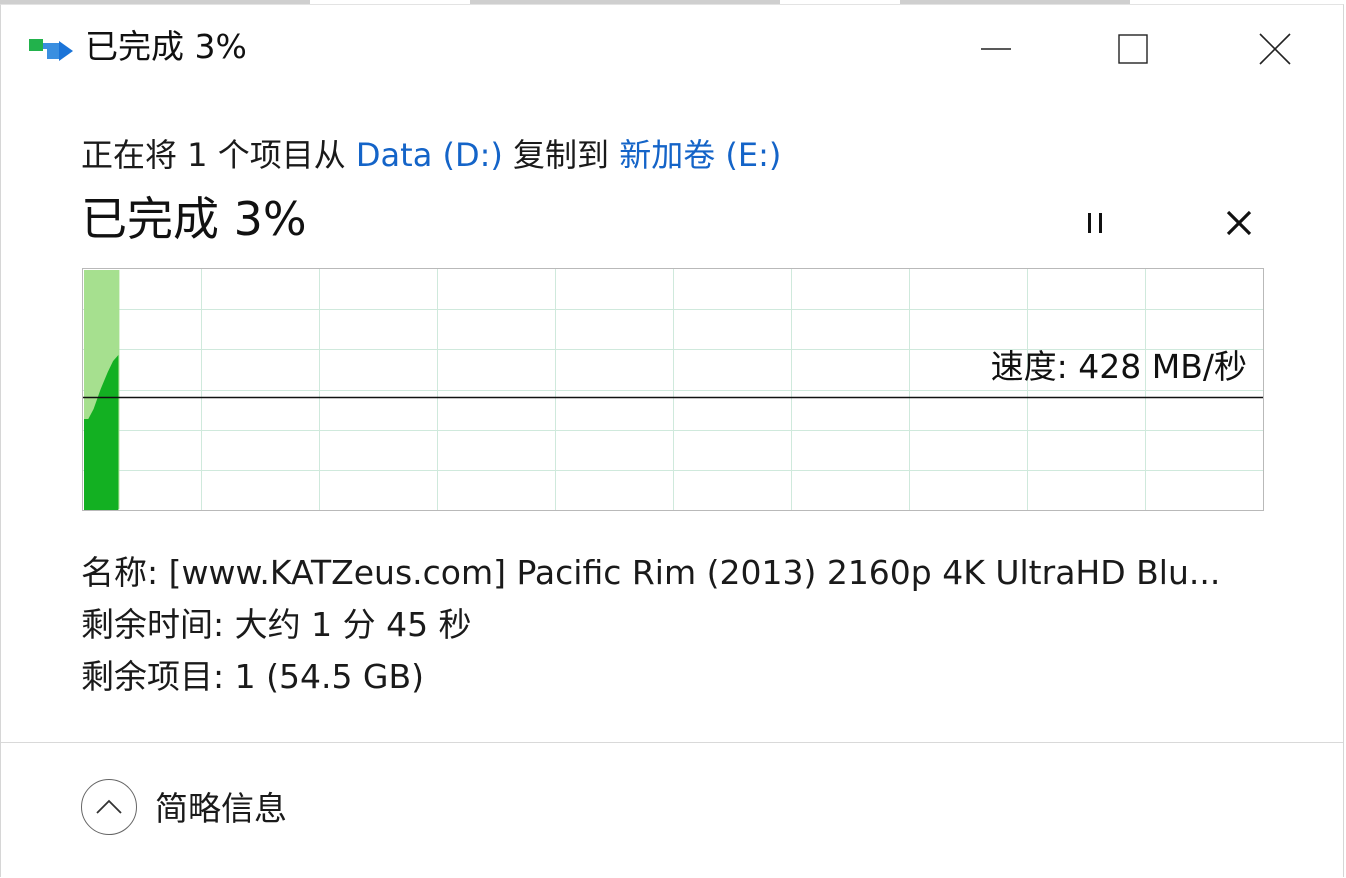 The image size is (1346, 878). I want to click on pause-icon, so click(1095, 223).